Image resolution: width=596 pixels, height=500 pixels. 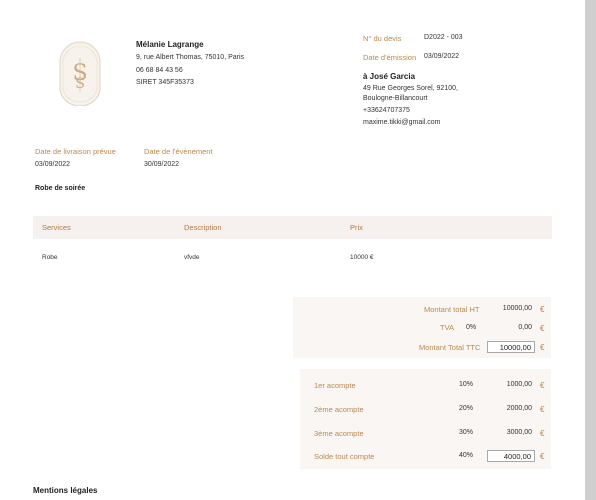 I want to click on deposit-rate: 40%, so click(x=466, y=455).